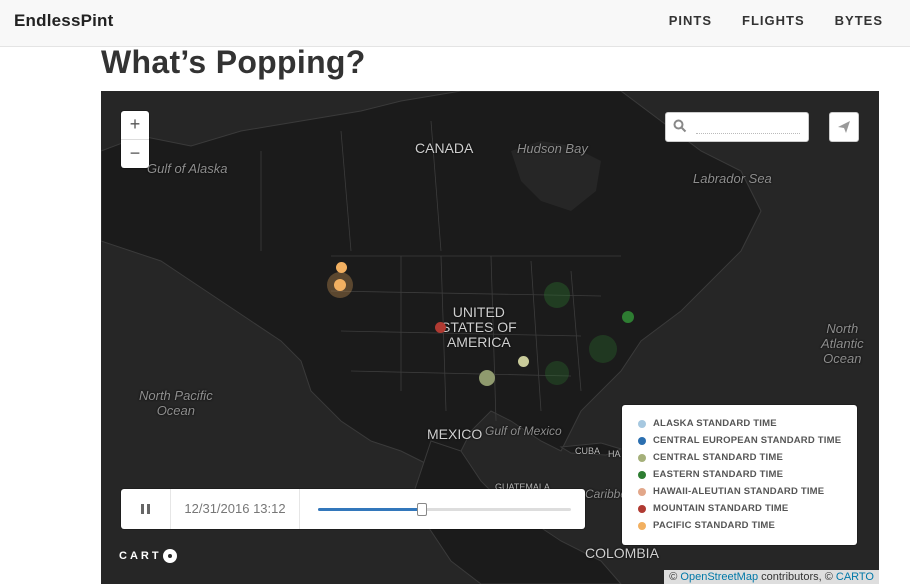 This screenshot has width=910, height=584. I want to click on label-colombia: COLOMBIA, so click(622, 553).